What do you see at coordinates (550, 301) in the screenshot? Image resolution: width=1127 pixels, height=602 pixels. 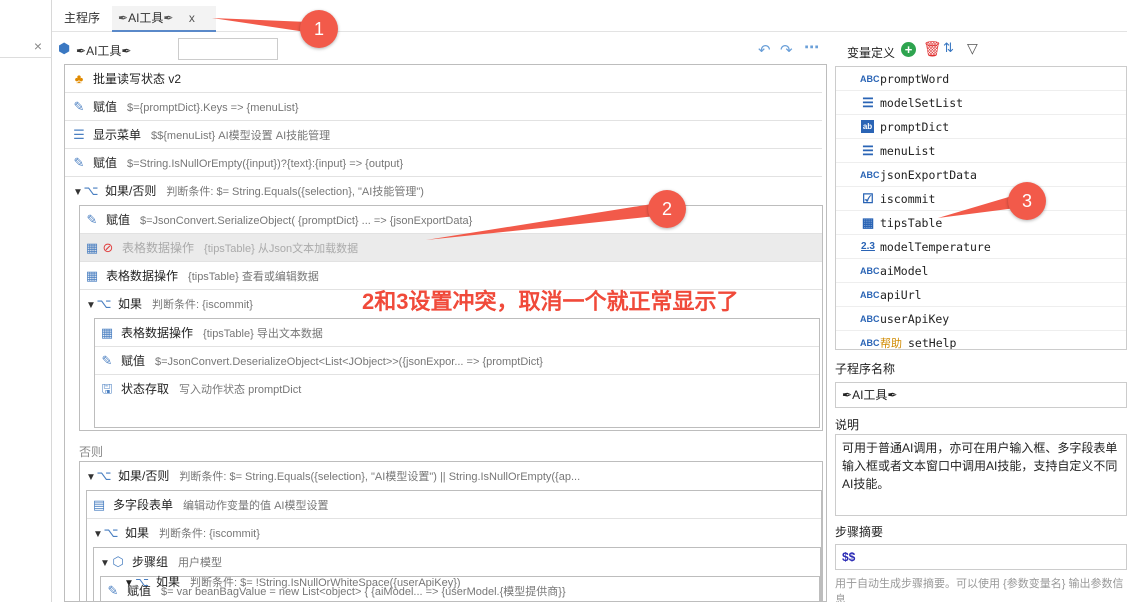 I see `annotation-text: 2和3设置冲突，取消一个就正常显示了` at bounding box center [550, 301].